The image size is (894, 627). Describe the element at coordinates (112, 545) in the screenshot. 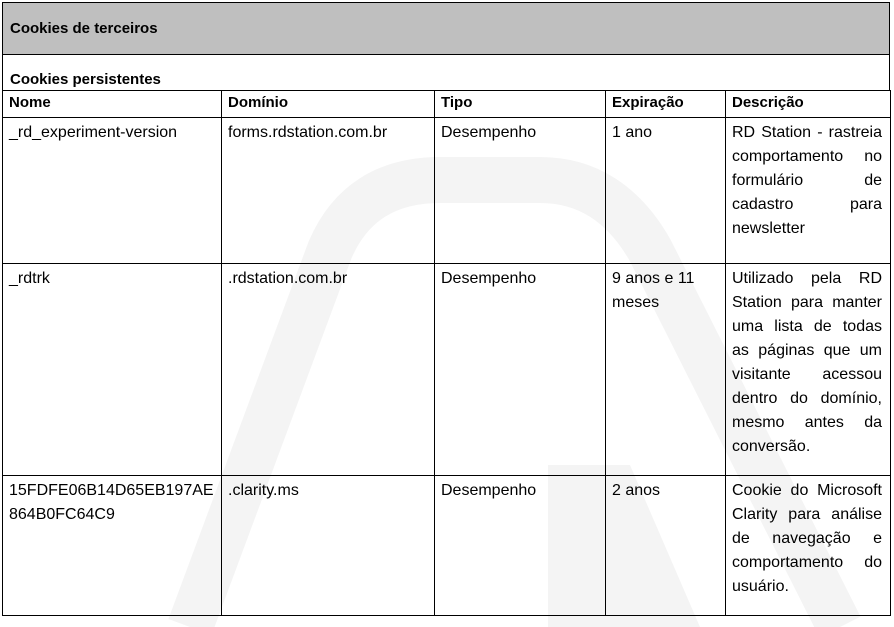

I see `cell-nome: 15FDFE06B14D65EB197AE864B0FC64C9` at that location.